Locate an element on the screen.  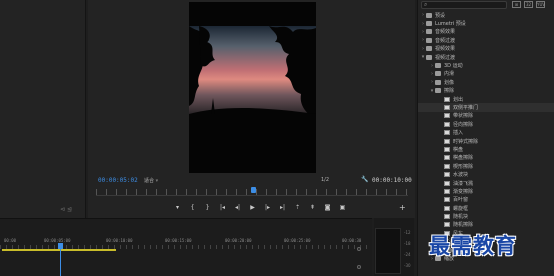
32bit-effects-icon: 32 is located at coordinates (528, 4).